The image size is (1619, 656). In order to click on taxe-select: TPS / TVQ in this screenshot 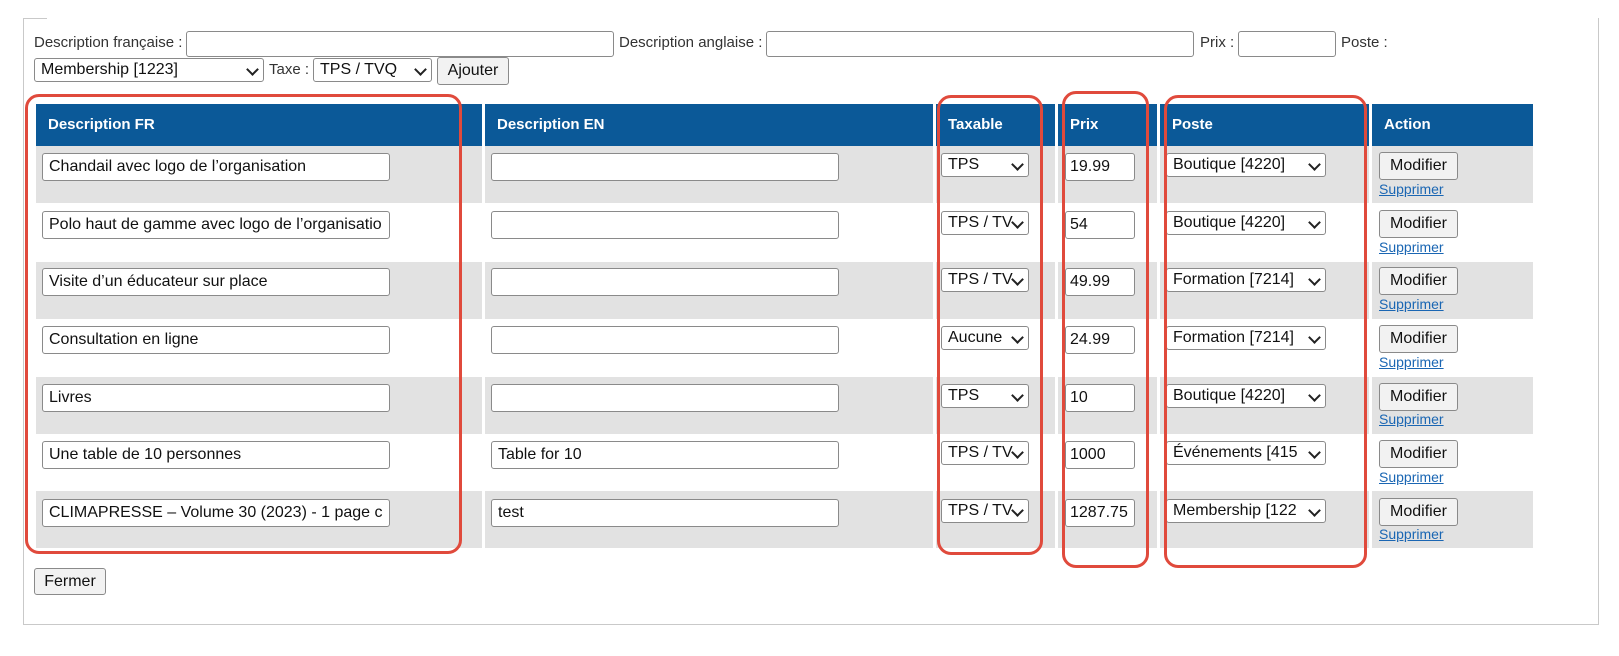, I will do `click(372, 70)`.